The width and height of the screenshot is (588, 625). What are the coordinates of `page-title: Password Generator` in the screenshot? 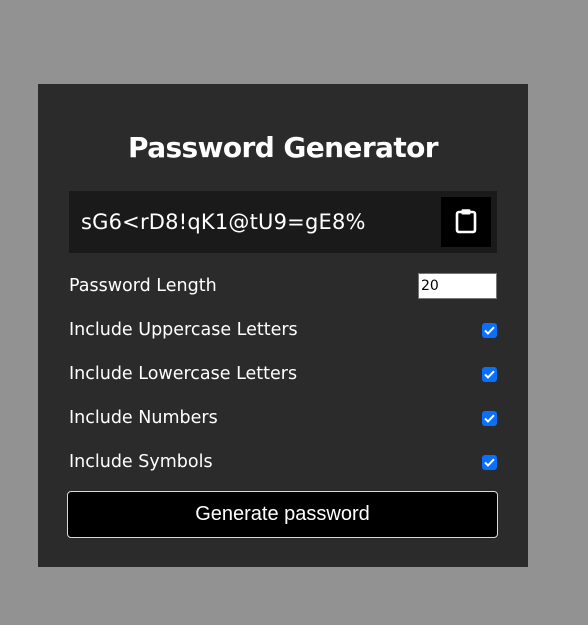 It's located at (283, 147).